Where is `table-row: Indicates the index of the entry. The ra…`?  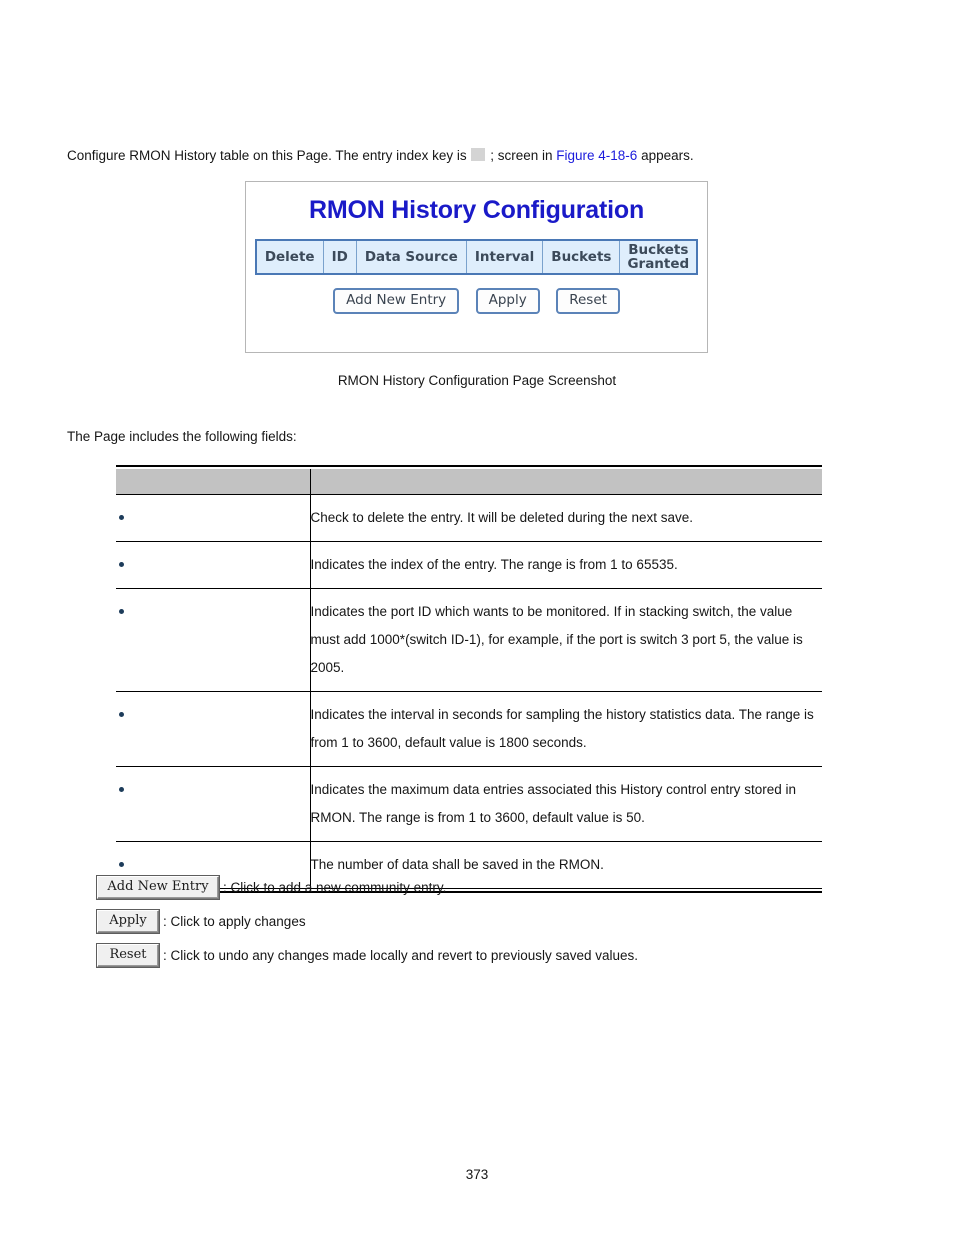
table-row: Indicates the index of the entry. The ra… is located at coordinates (469, 565).